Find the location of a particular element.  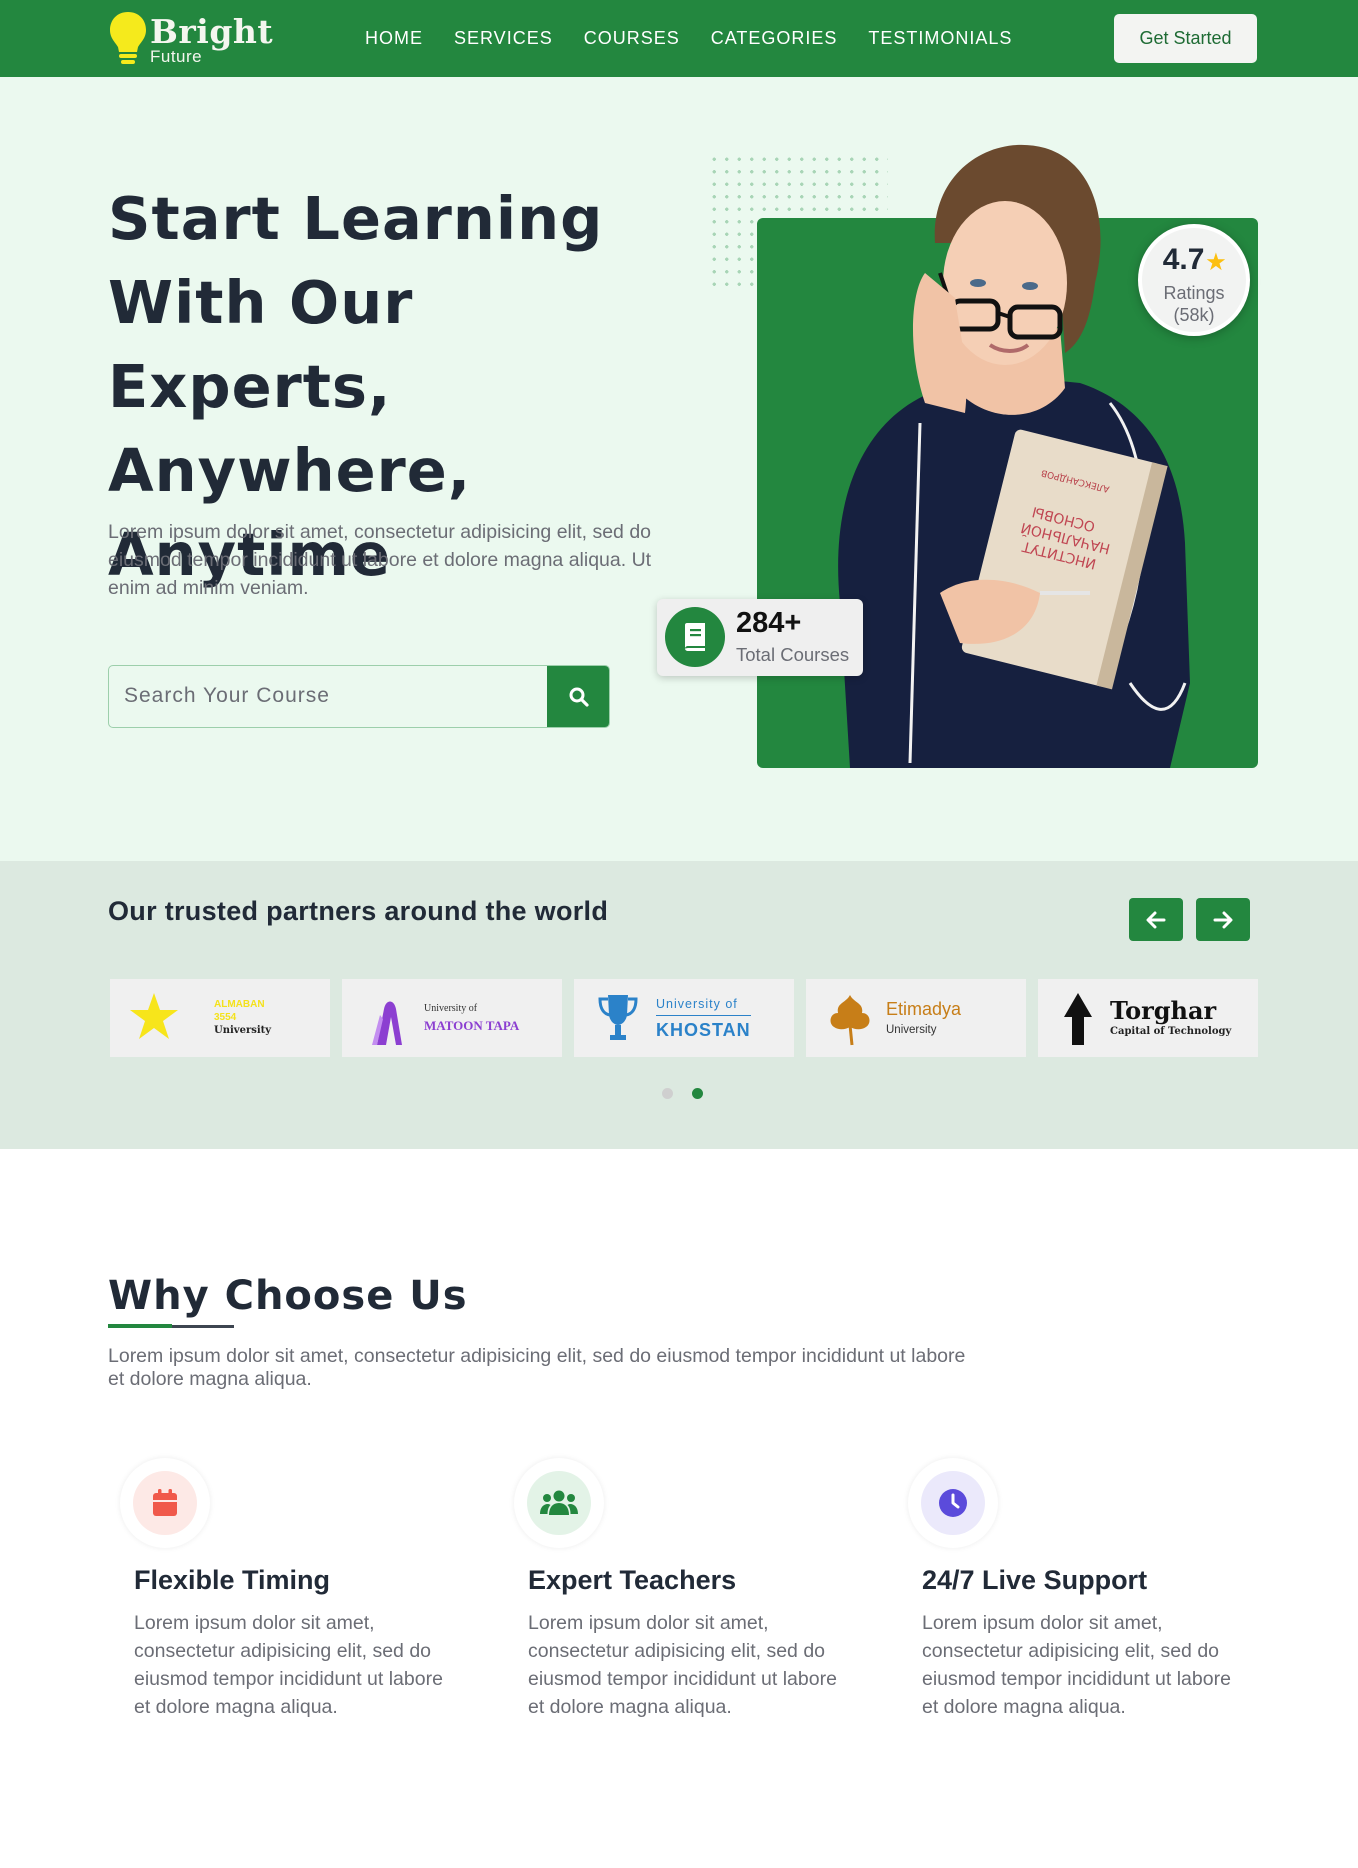

star-icon: ★ is located at coordinates (1216, 262).